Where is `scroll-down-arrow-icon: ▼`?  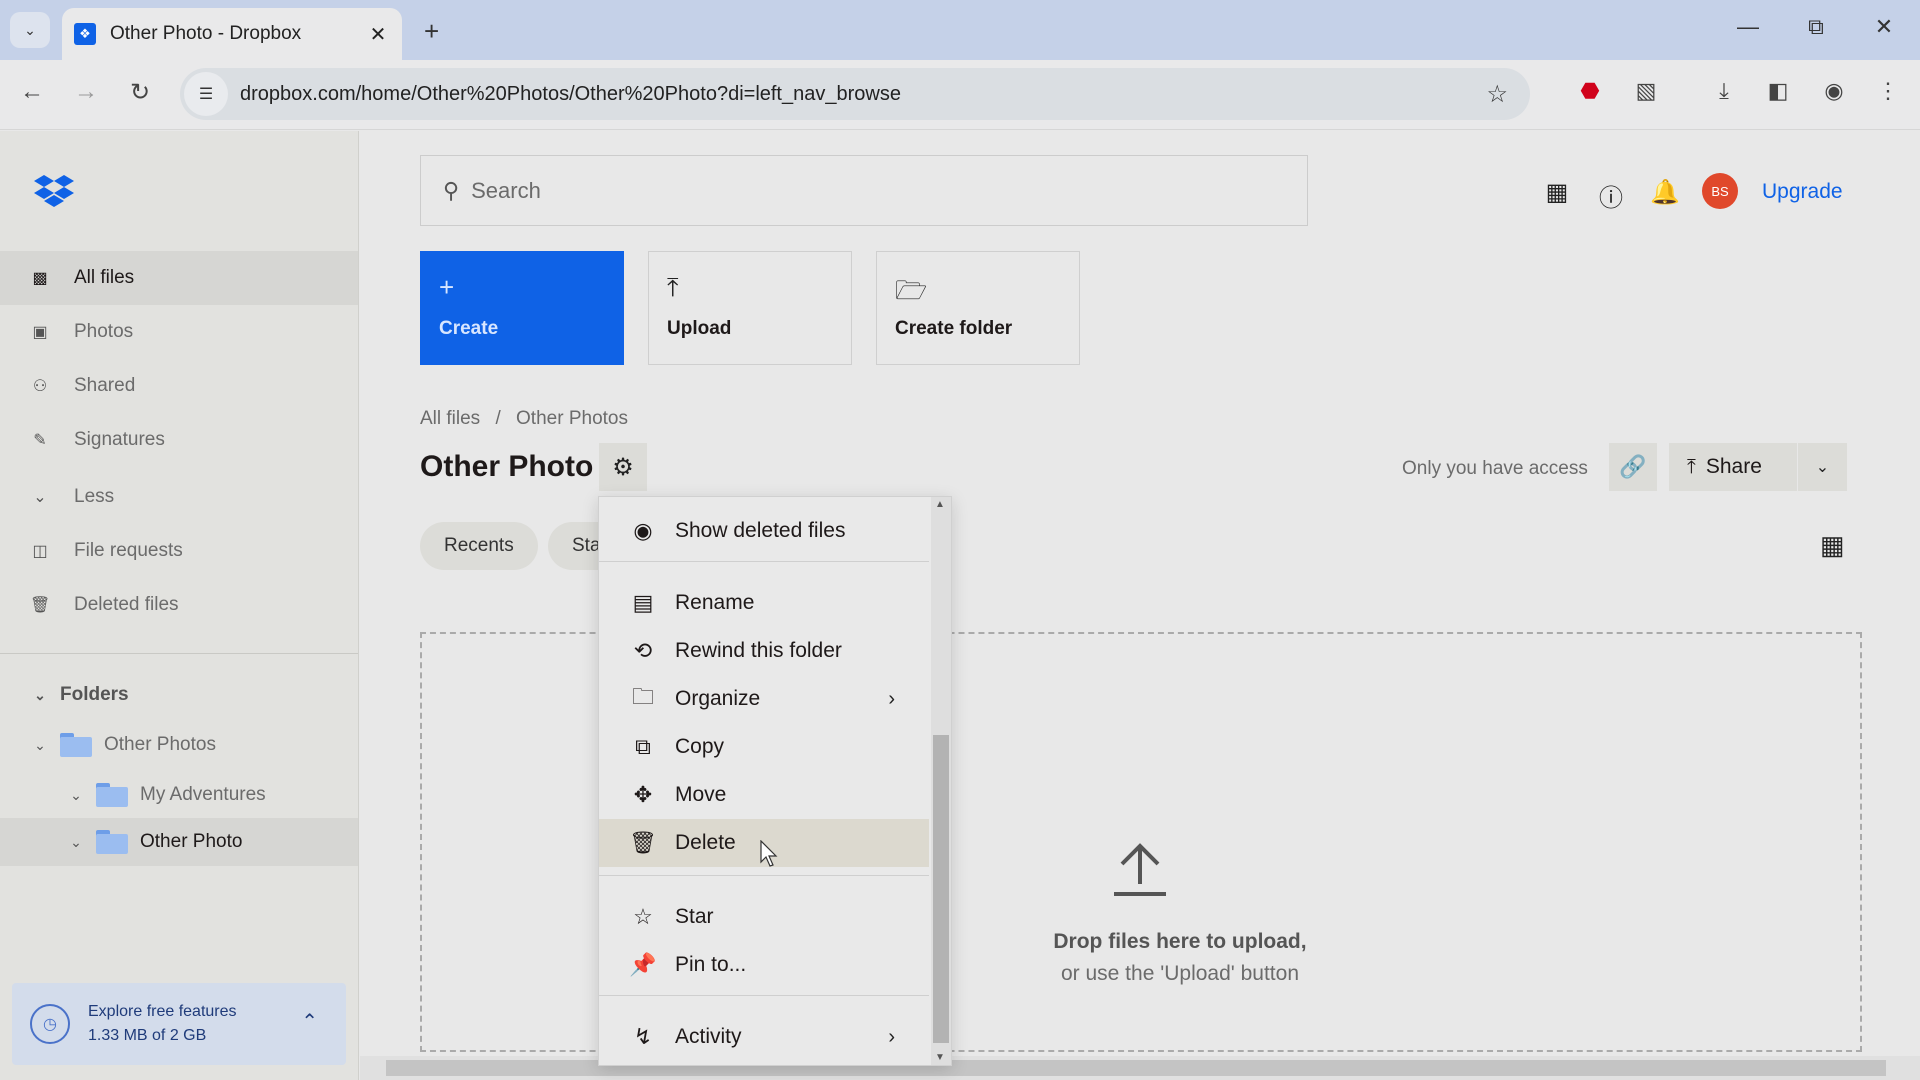
scroll-down-arrow-icon: ▼ is located at coordinates (940, 1057).